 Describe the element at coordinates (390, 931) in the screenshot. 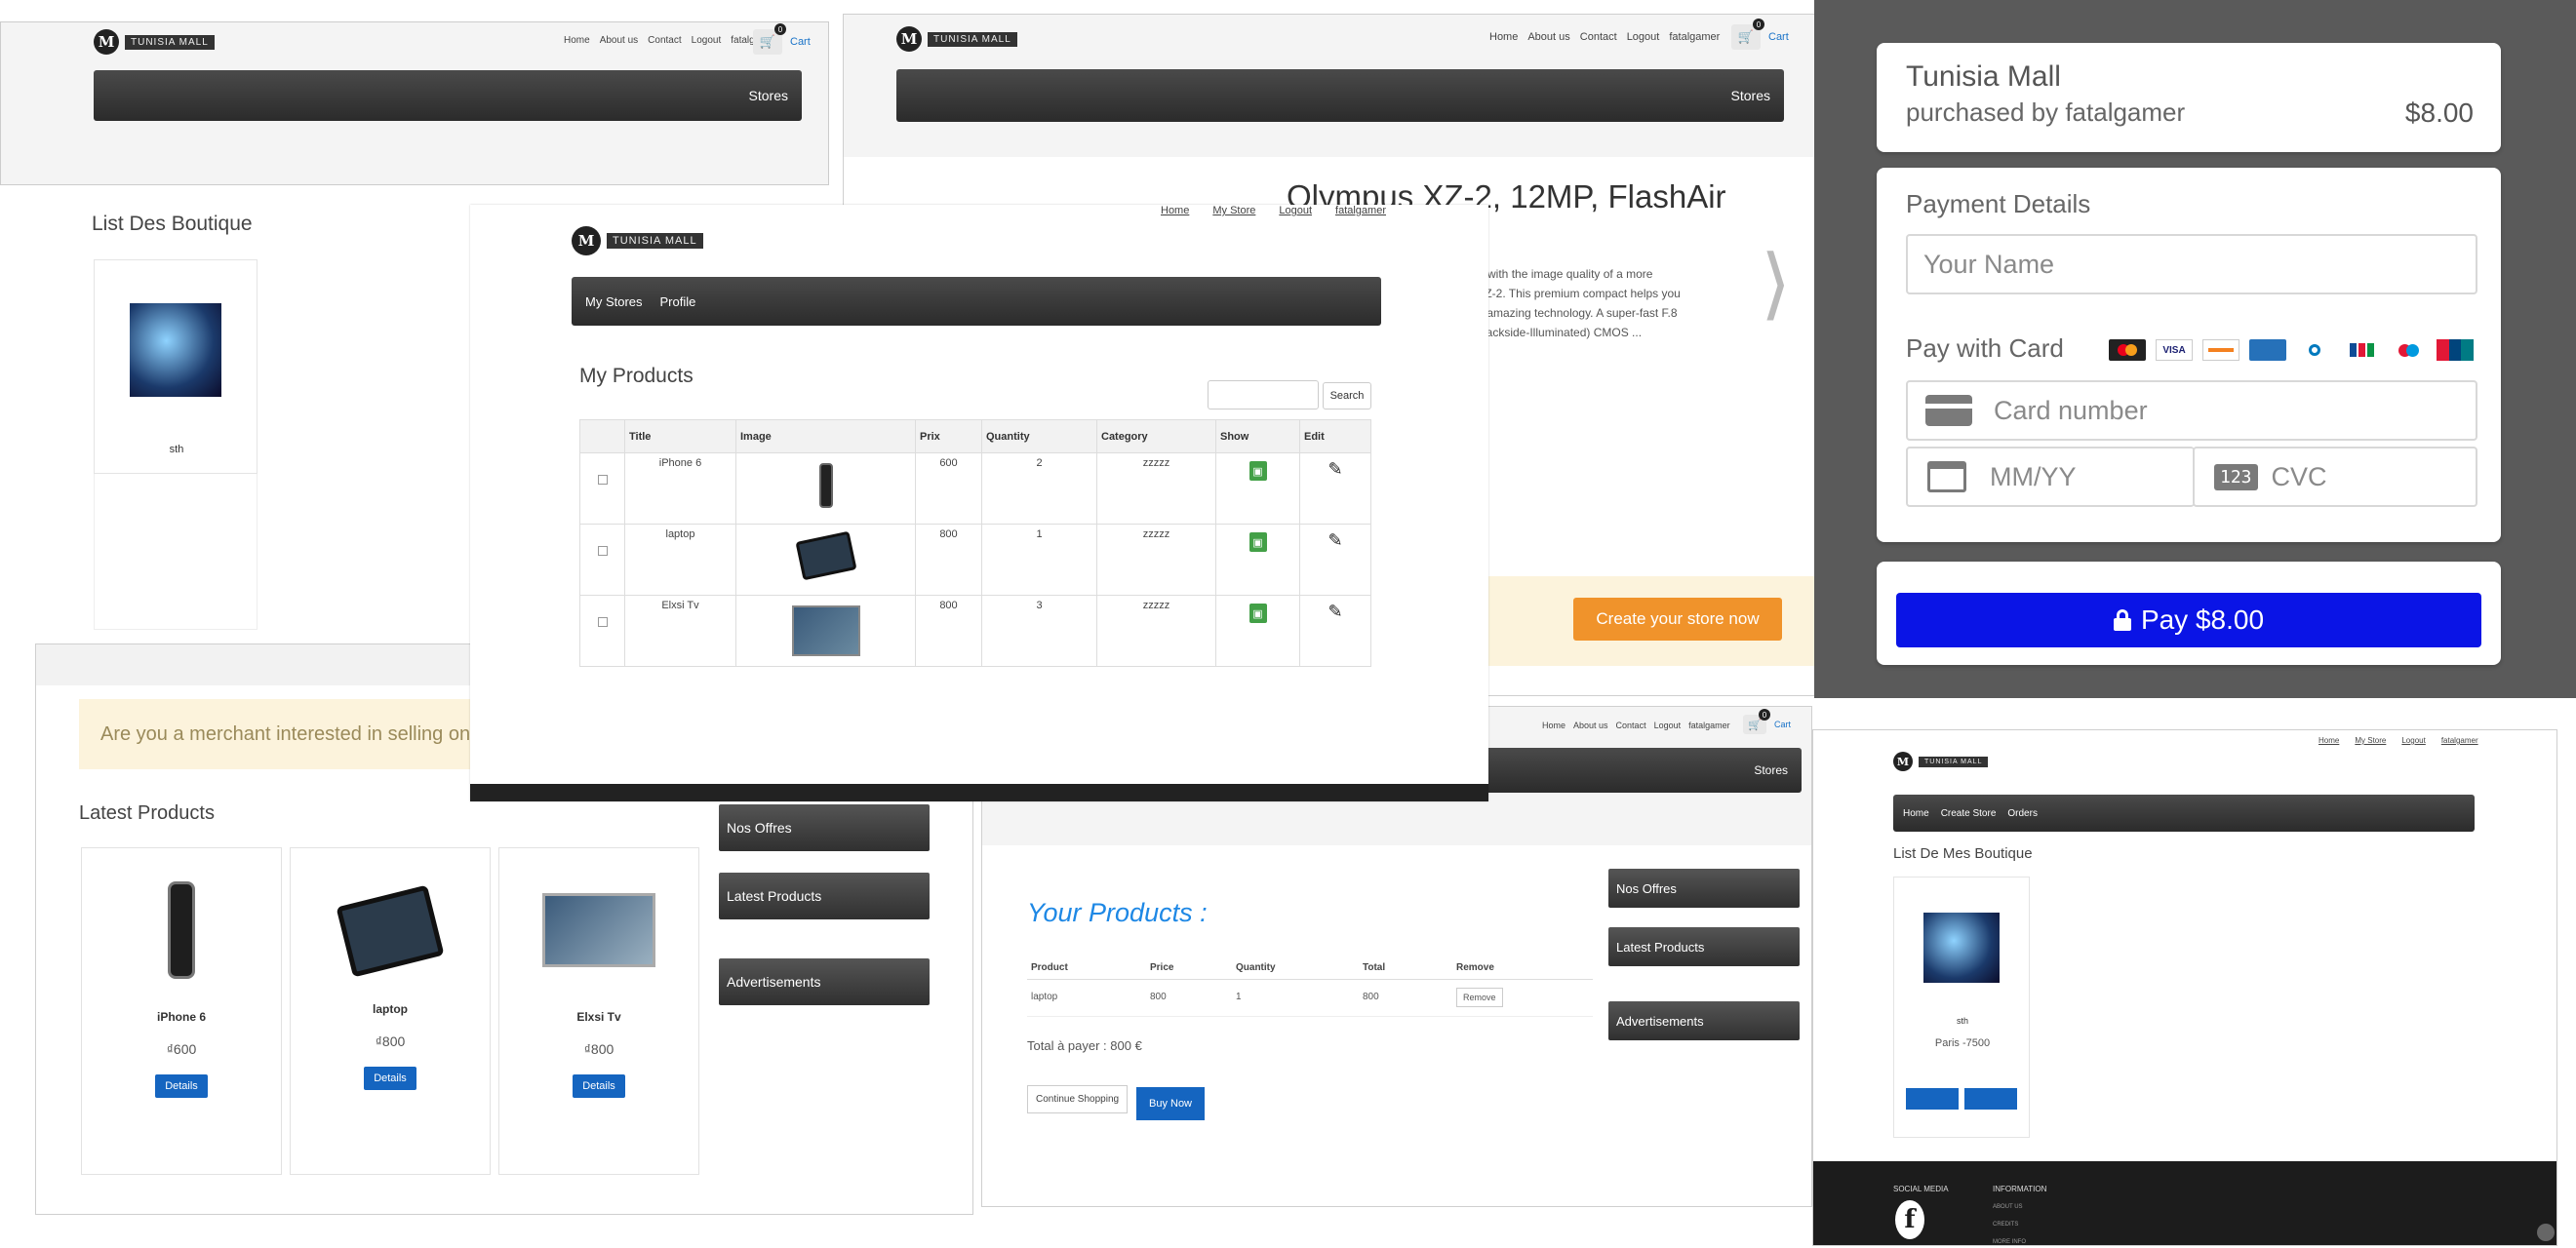

I see `product-image` at that location.